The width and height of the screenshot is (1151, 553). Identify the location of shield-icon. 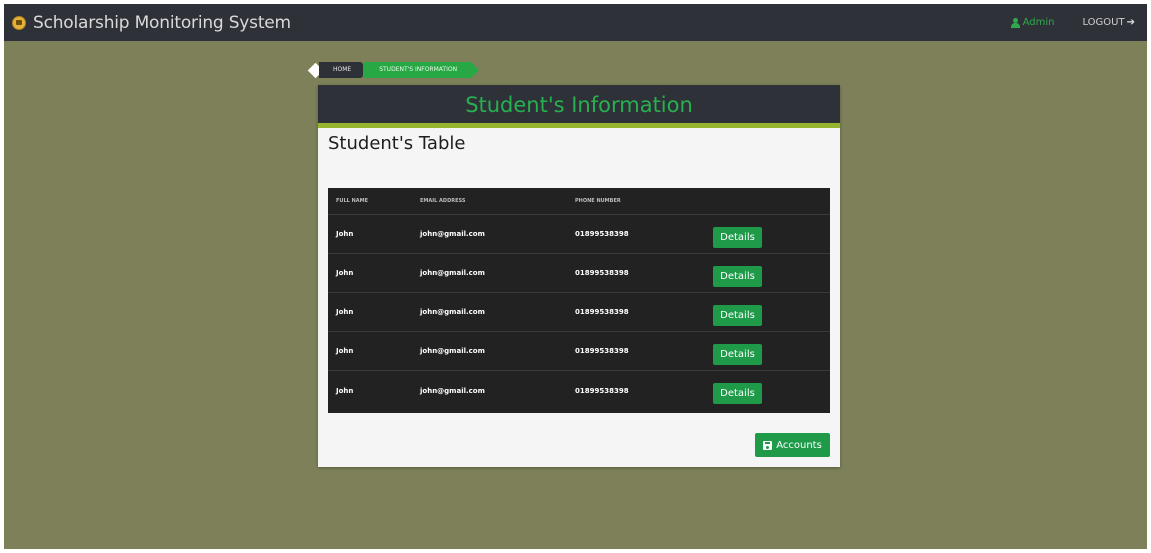
(19, 22).